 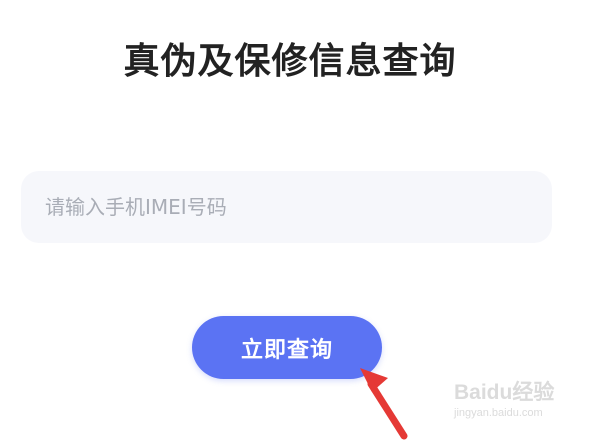 I want to click on query-button: 立即查询, so click(x=287, y=347).